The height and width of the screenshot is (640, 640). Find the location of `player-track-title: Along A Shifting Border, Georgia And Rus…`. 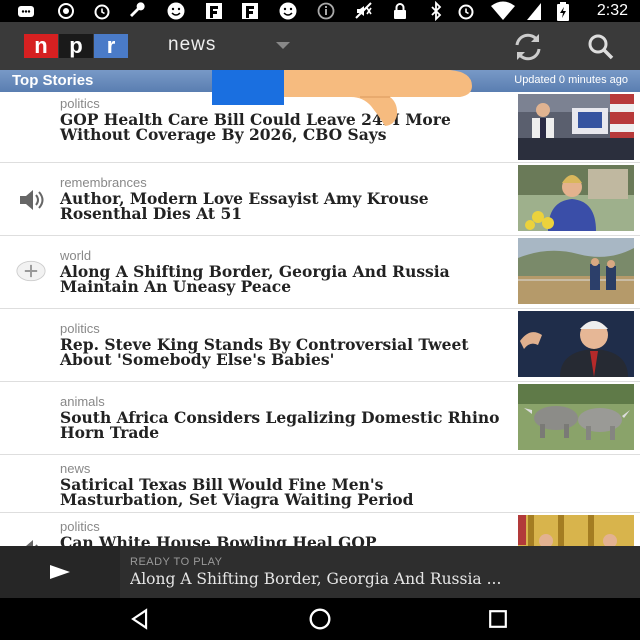

player-track-title: Along A Shifting Border, Georgia And Rus… is located at coordinates (380, 579).